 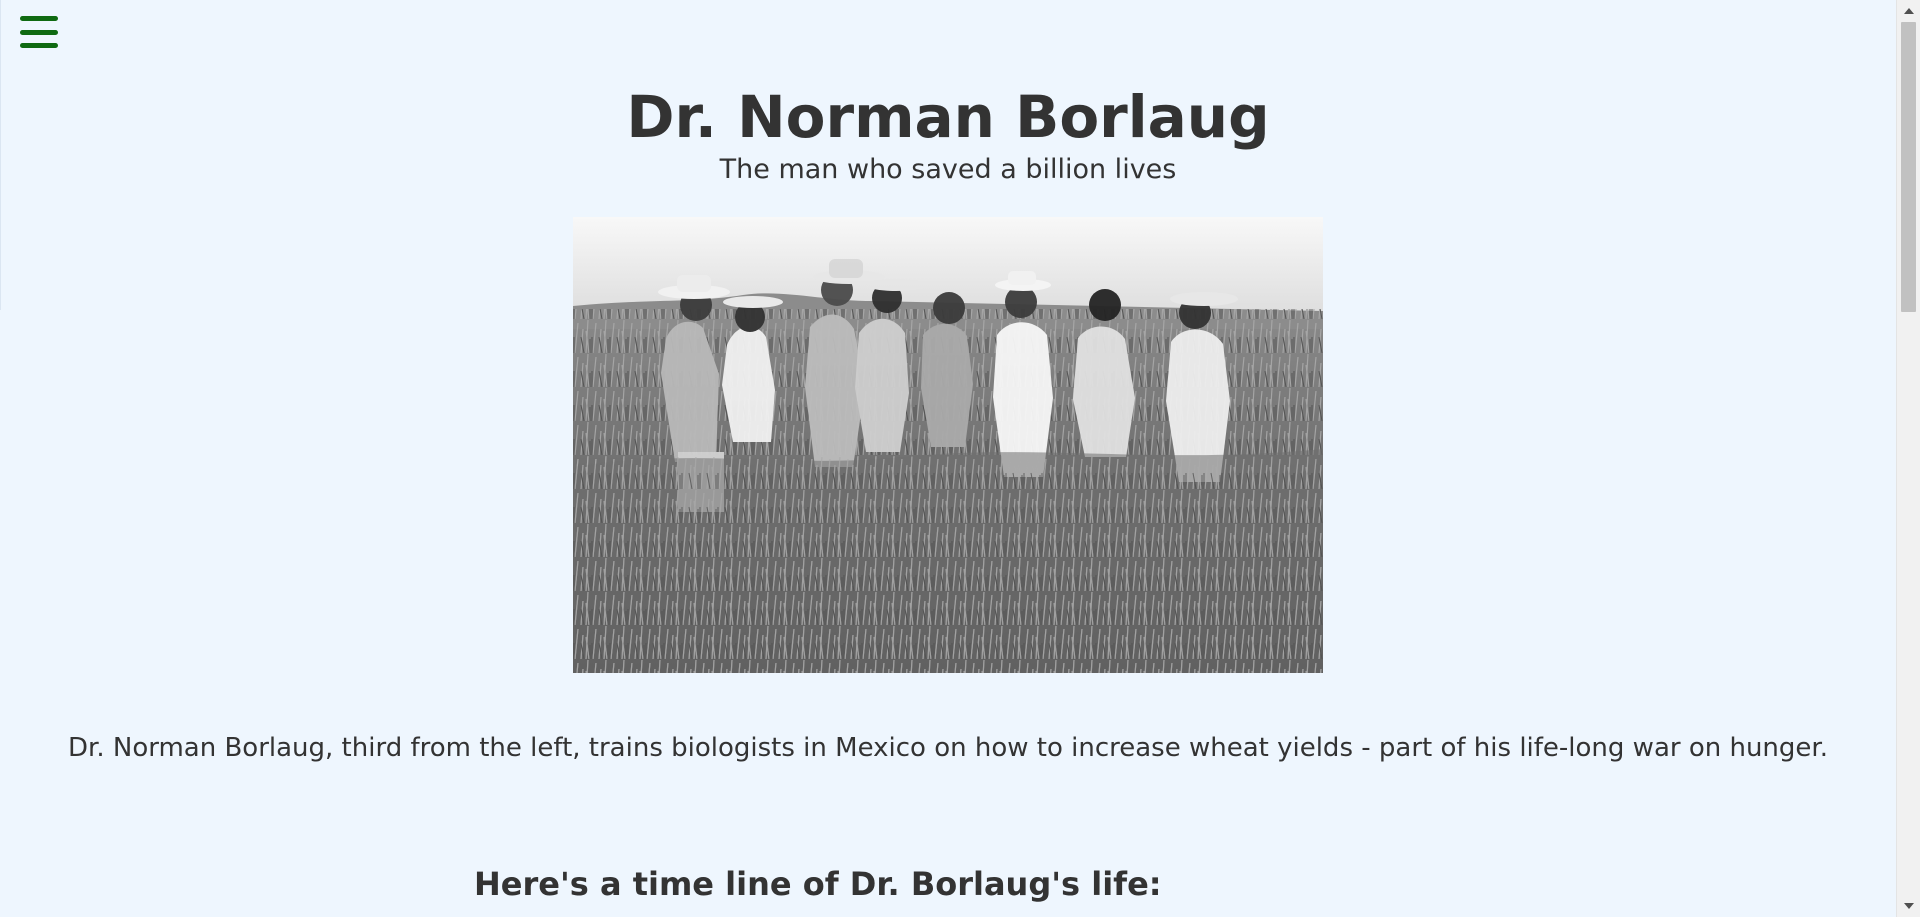 What do you see at coordinates (1908, 167) in the screenshot?
I see `scrollbar-thumb` at bounding box center [1908, 167].